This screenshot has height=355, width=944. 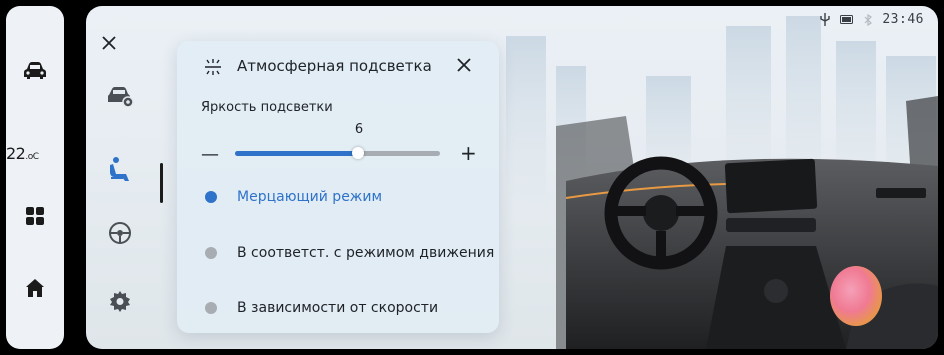 What do you see at coordinates (468, 153) in the screenshot?
I see `increase-brightness-button: +` at bounding box center [468, 153].